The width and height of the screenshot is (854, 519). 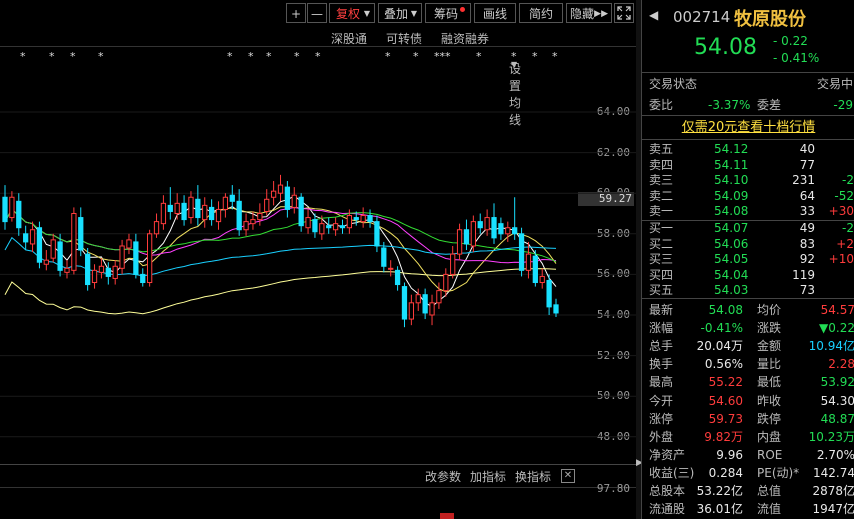 What do you see at coordinates (748, 401) in the screenshot?
I see `stats-row: 今开 54.60 昨收 54.30` at bounding box center [748, 401].